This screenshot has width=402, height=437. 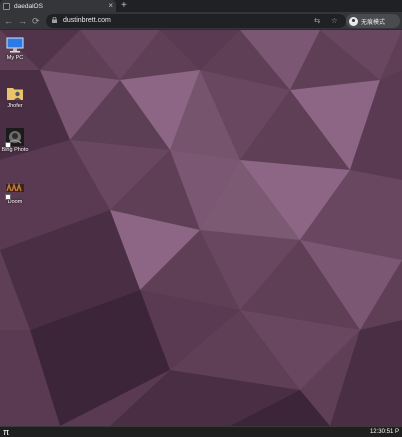 What do you see at coordinates (201, 431) in the screenshot?
I see `taskbar: π 12:30:51 P` at bounding box center [201, 431].